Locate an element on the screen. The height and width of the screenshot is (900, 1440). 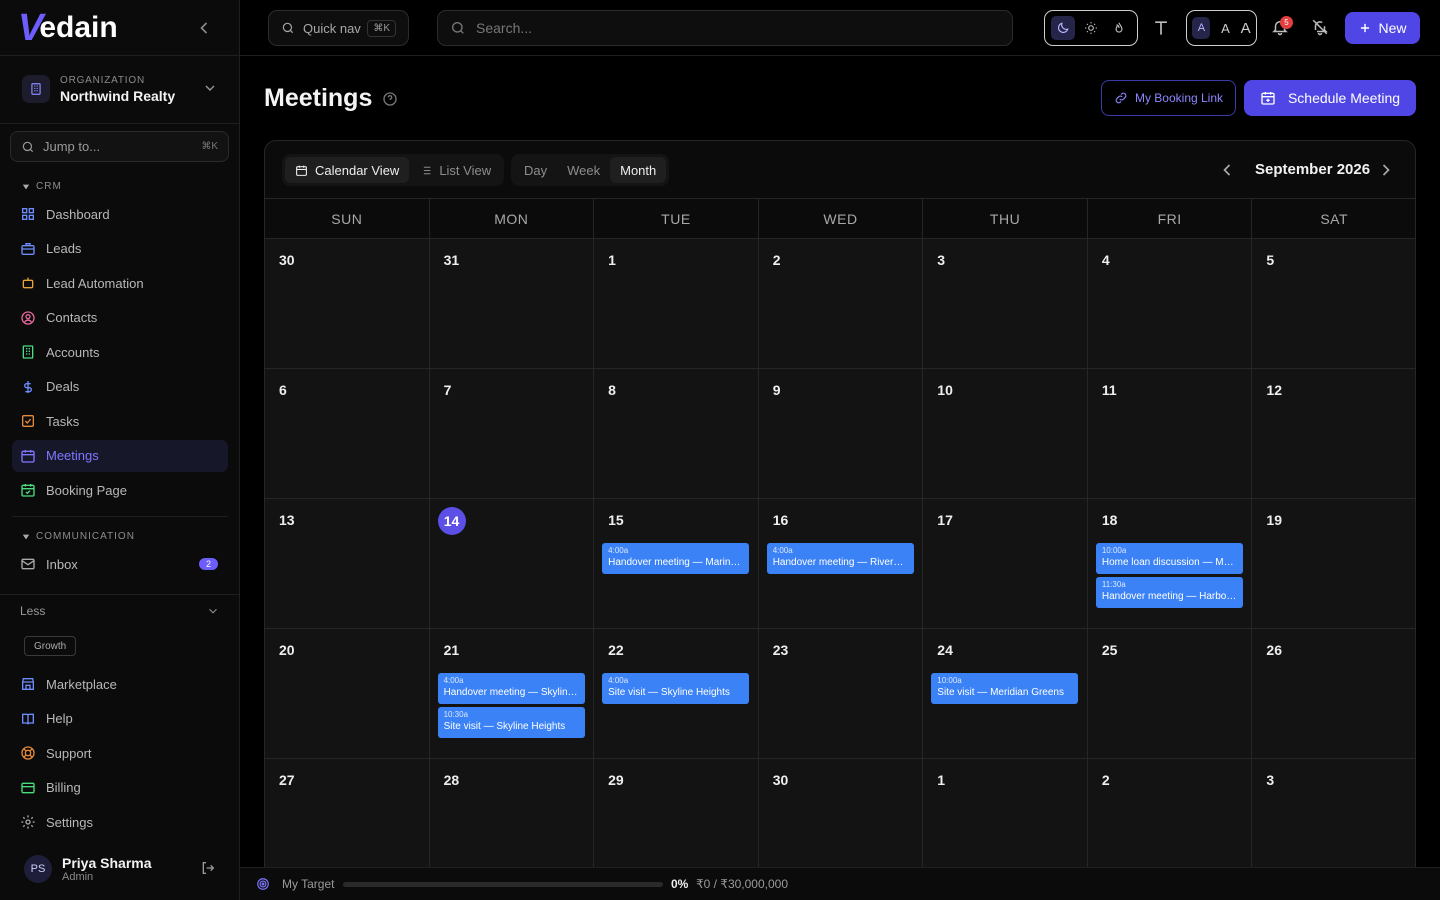
day-cell: 19 is located at coordinates (1333, 564).